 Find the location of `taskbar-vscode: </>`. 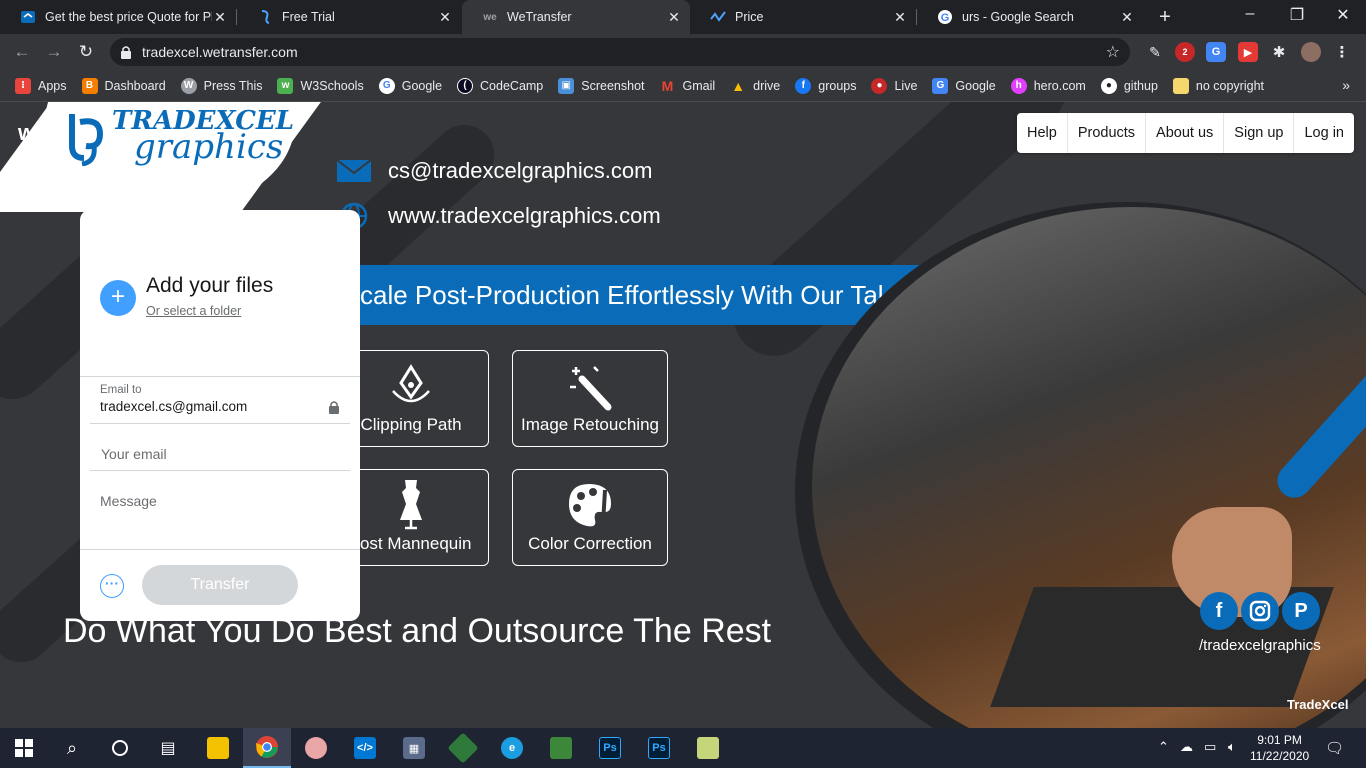

taskbar-vscode: </> is located at coordinates (365, 748).